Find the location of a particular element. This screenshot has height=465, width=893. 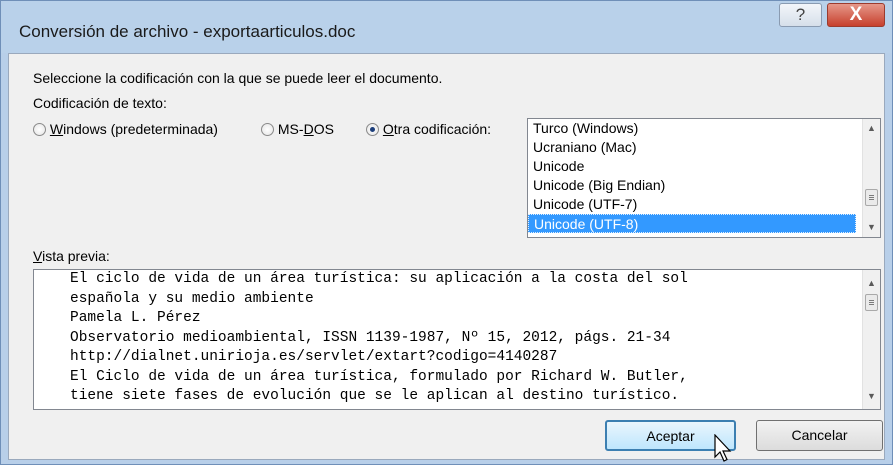

preview-scrollbar: ▲ ▼ is located at coordinates (871, 339).